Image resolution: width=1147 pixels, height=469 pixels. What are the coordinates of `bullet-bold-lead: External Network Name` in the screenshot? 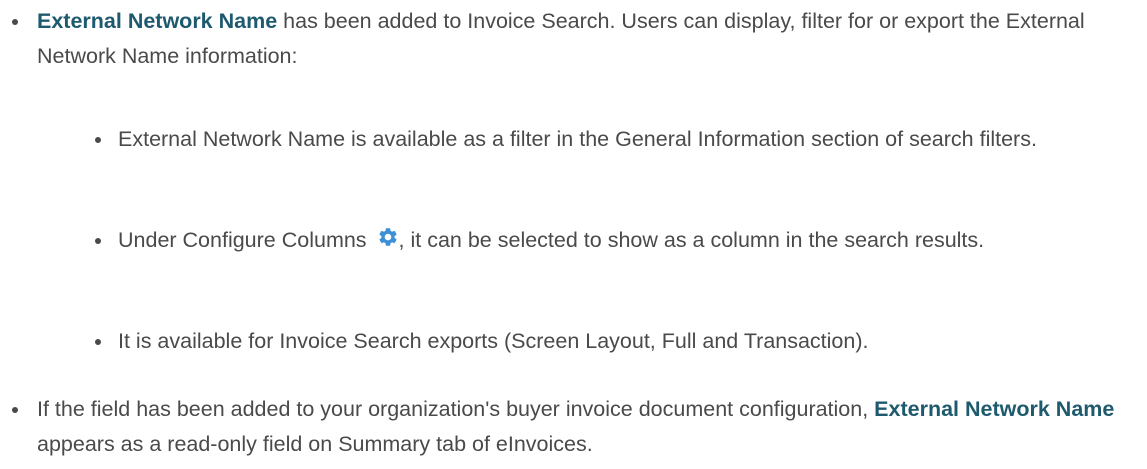 It's located at (157, 21).